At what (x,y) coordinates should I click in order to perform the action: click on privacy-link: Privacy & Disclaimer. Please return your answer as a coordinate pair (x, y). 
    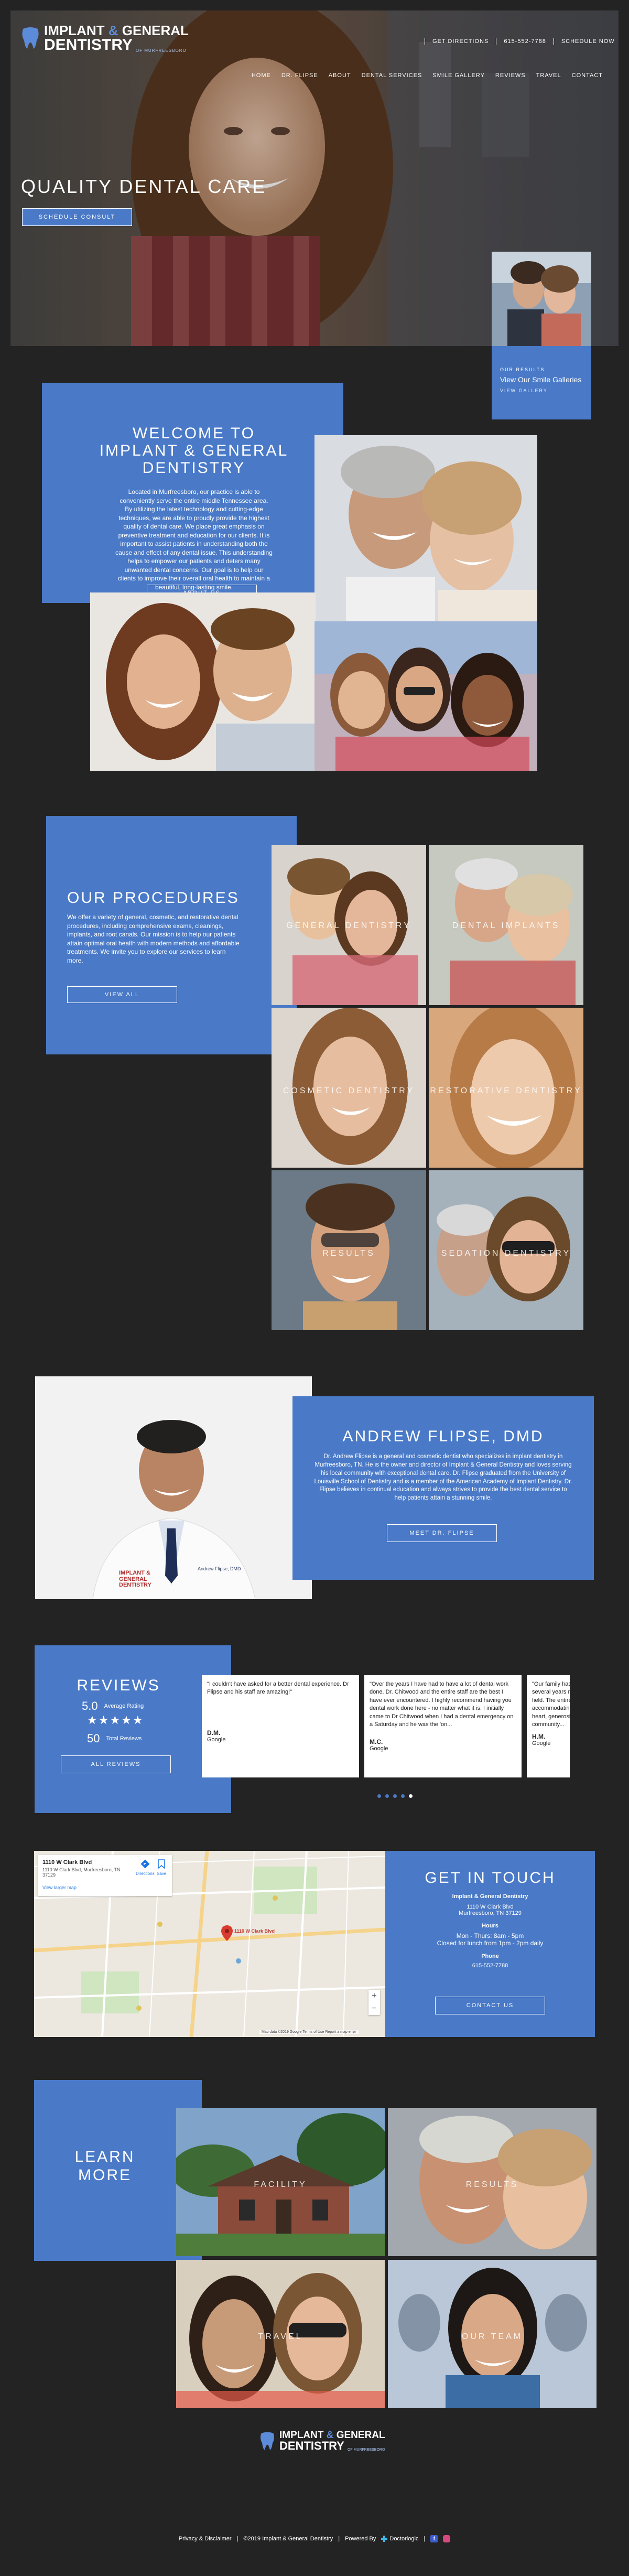
    Looking at the image, I should click on (206, 2539).